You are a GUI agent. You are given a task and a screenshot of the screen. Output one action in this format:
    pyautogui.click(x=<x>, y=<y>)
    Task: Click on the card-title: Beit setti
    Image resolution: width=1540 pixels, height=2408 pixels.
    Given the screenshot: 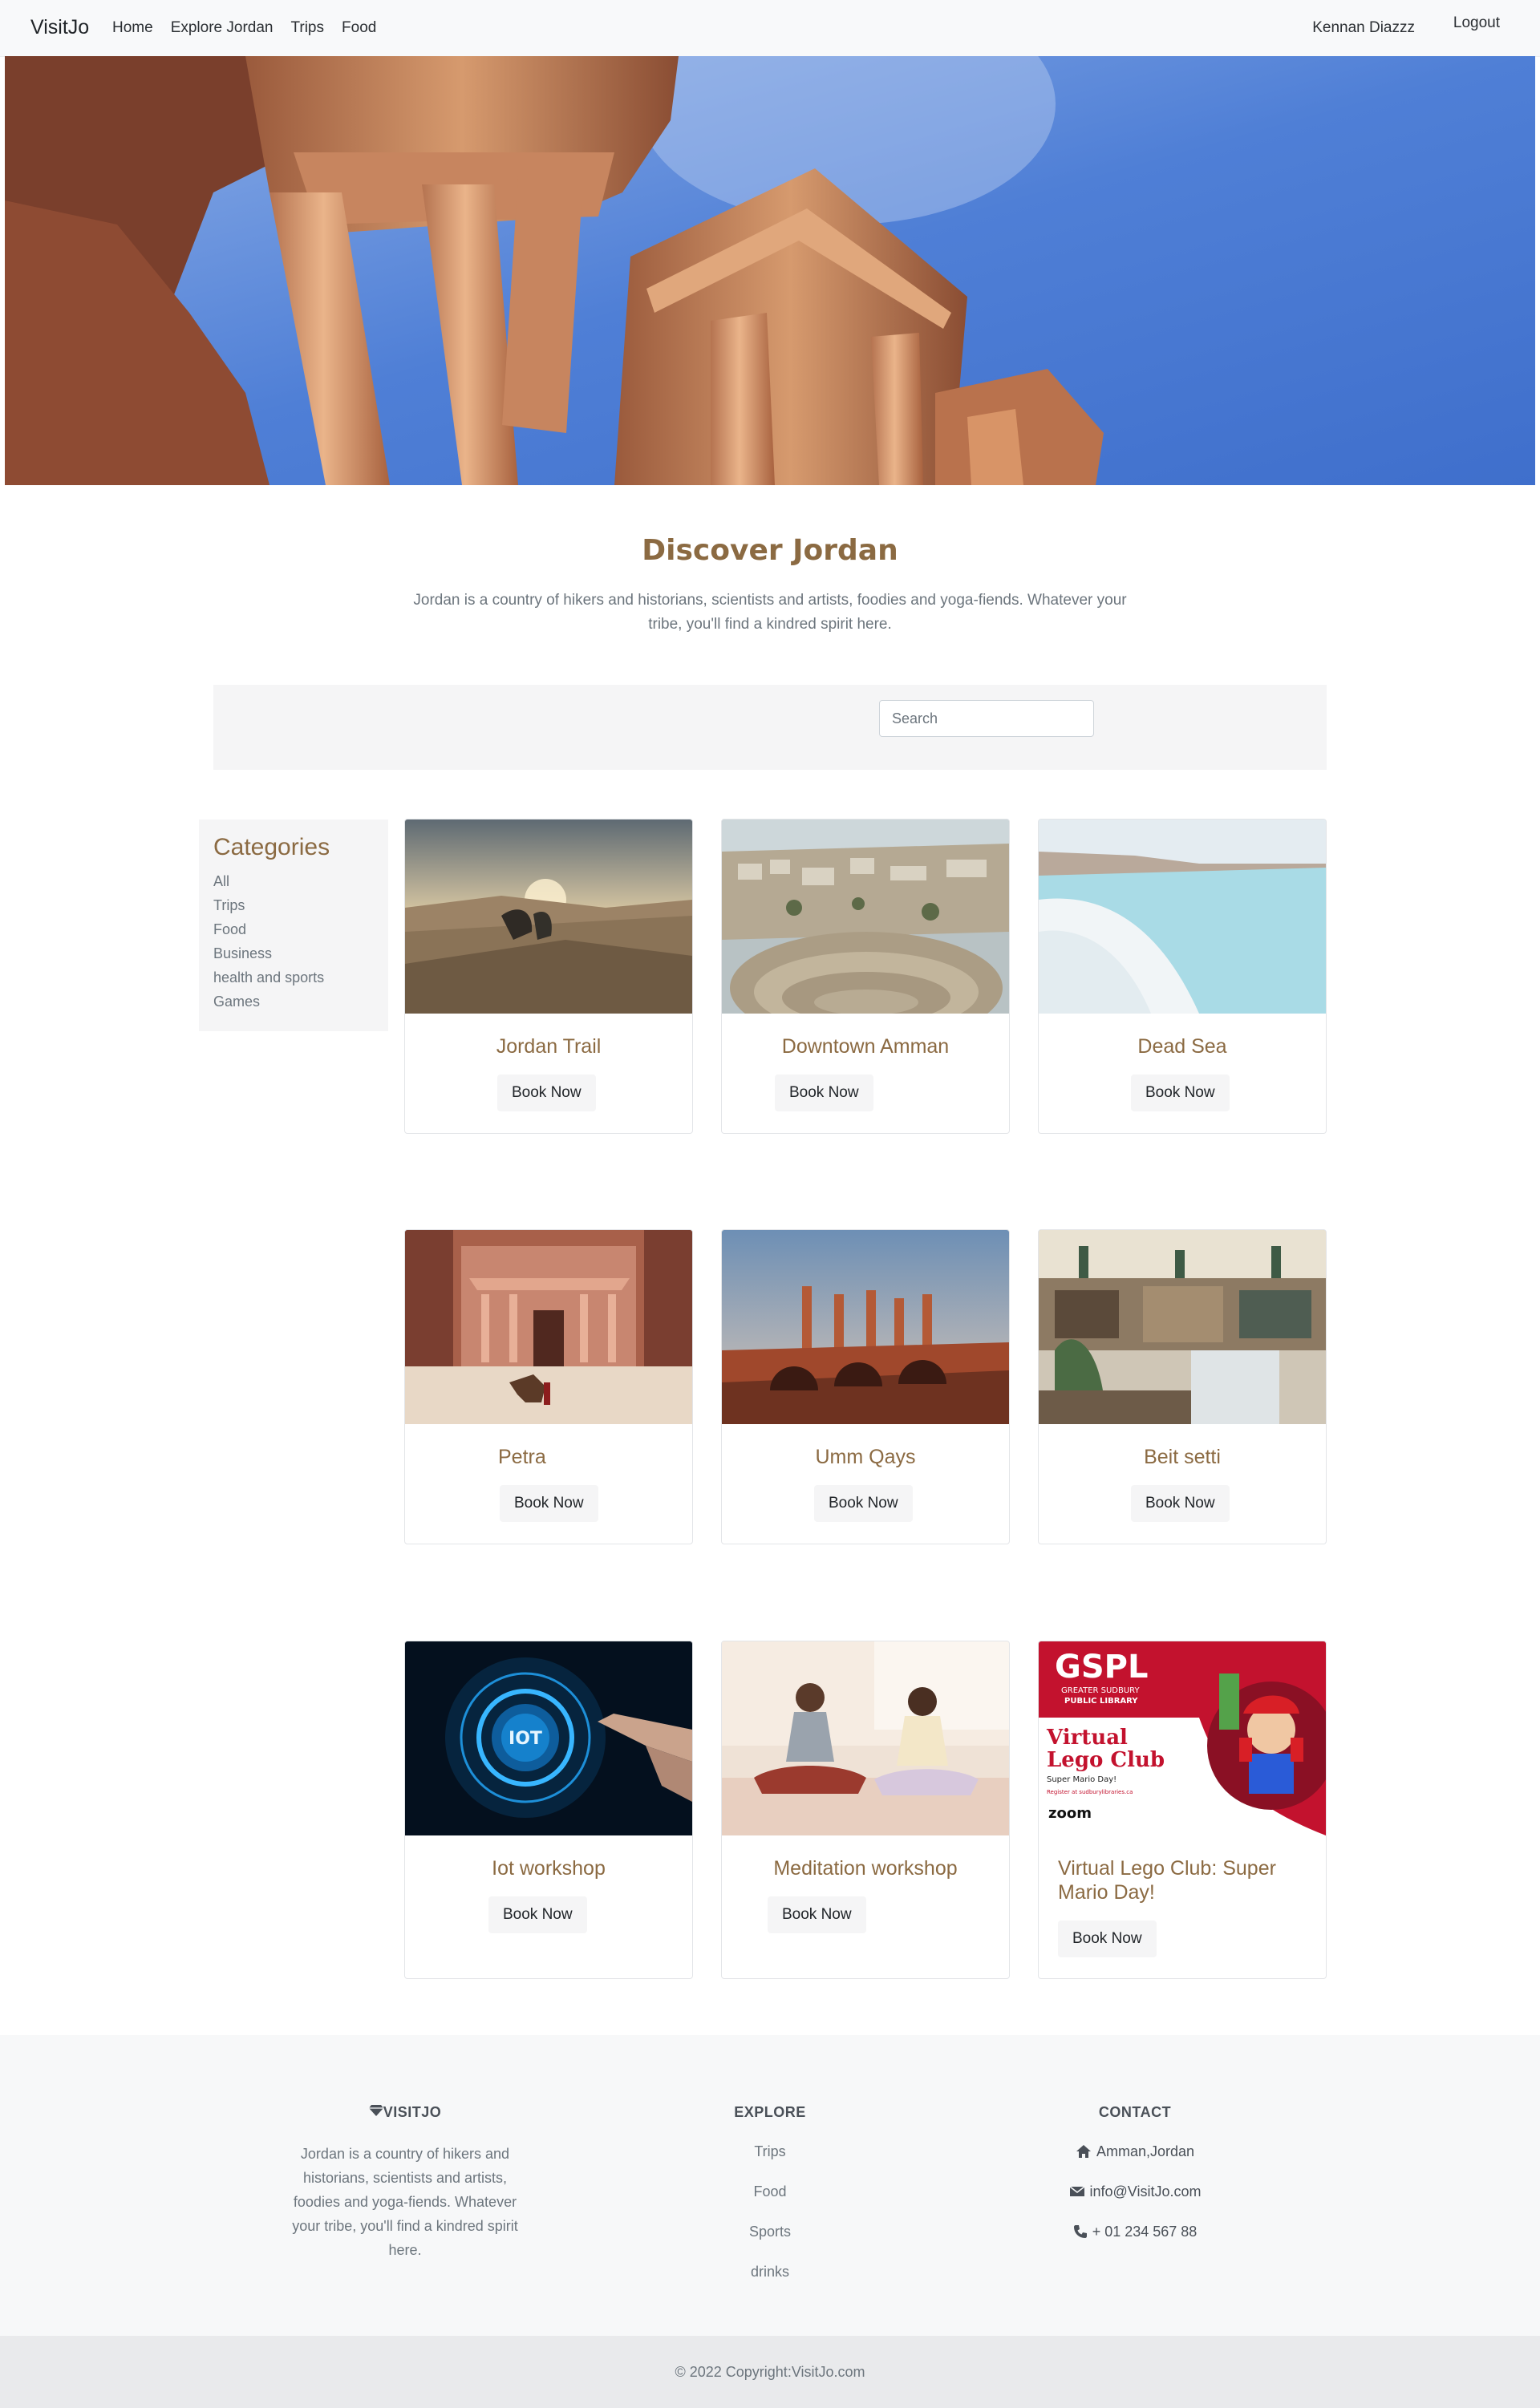 What is the action you would take?
    pyautogui.click(x=1182, y=1457)
    